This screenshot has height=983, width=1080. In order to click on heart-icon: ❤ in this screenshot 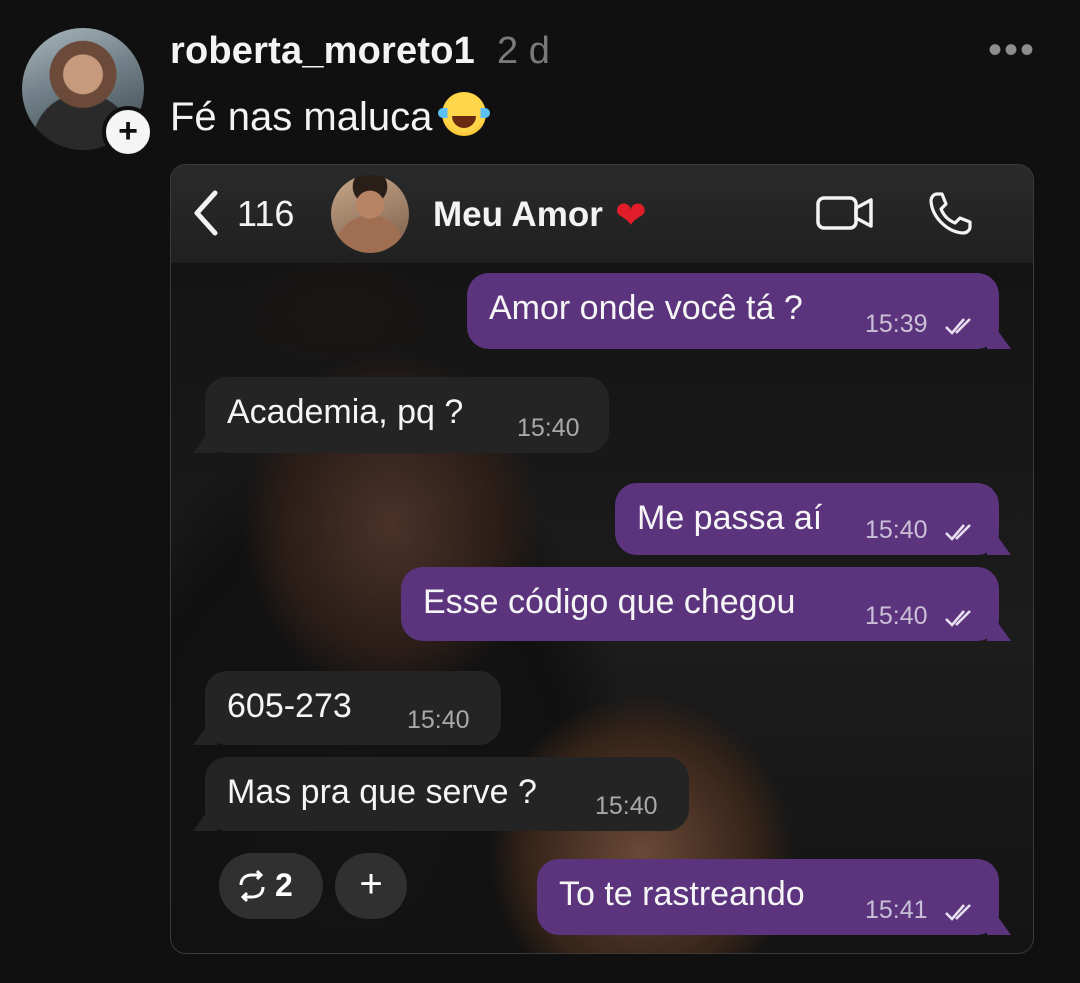, I will do `click(630, 216)`.